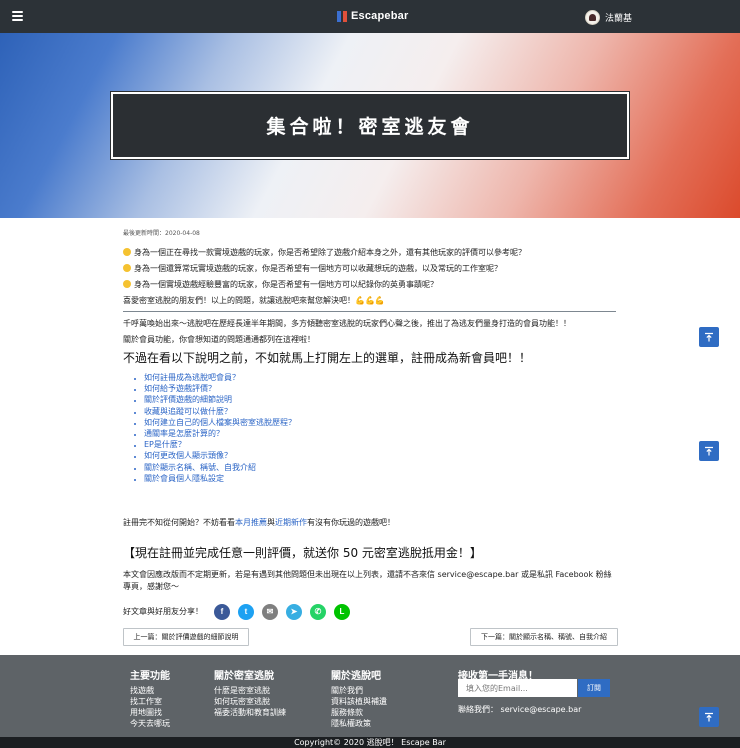 This screenshot has width=740, height=748. Describe the element at coordinates (220, 444) in the screenshot. I see `toc-item: EP是什麼？` at that location.